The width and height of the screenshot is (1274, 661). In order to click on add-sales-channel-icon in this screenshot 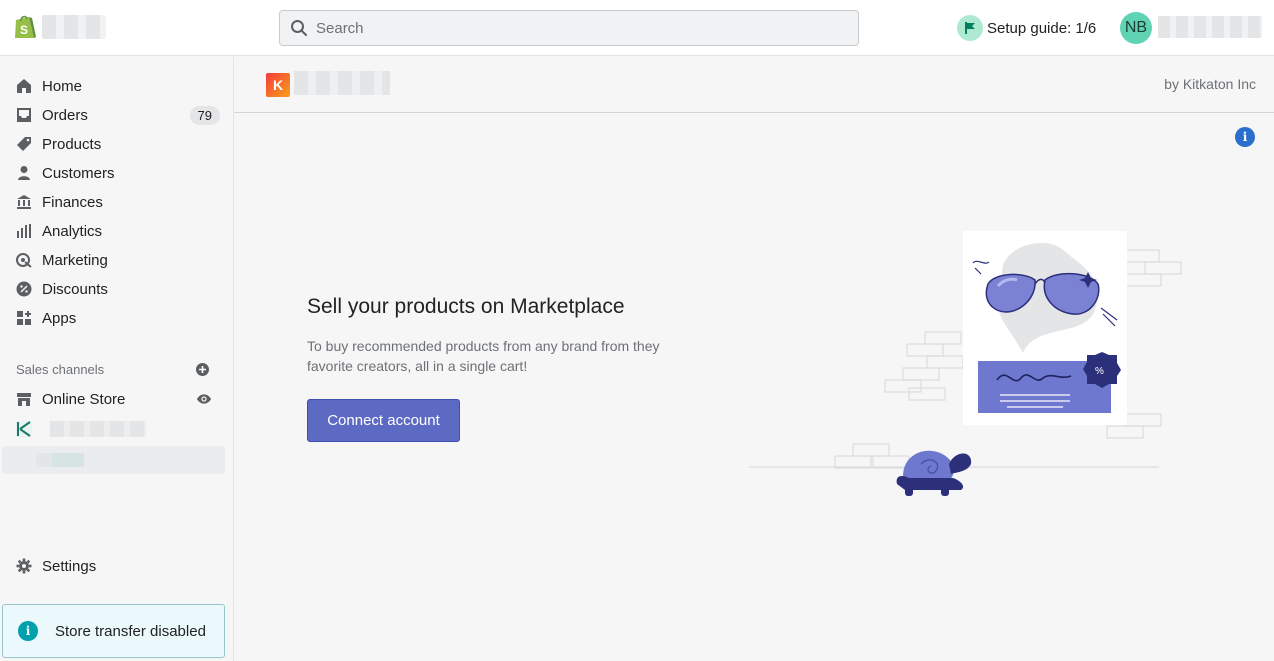, I will do `click(202, 369)`.